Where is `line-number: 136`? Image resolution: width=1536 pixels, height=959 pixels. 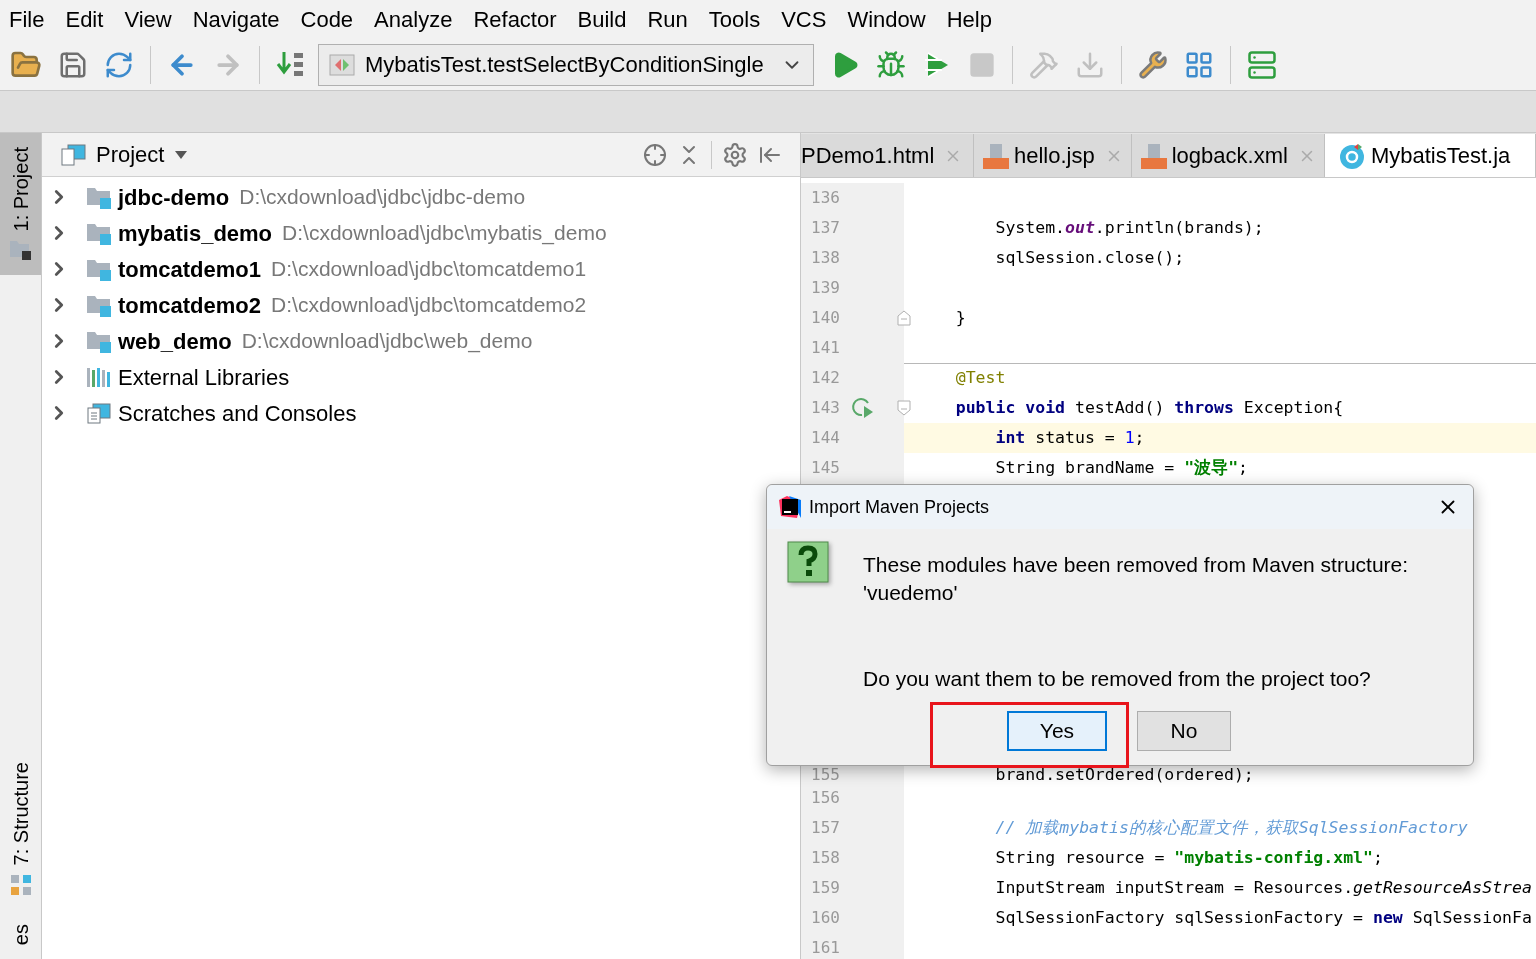 line-number: 136 is located at coordinates (825, 198).